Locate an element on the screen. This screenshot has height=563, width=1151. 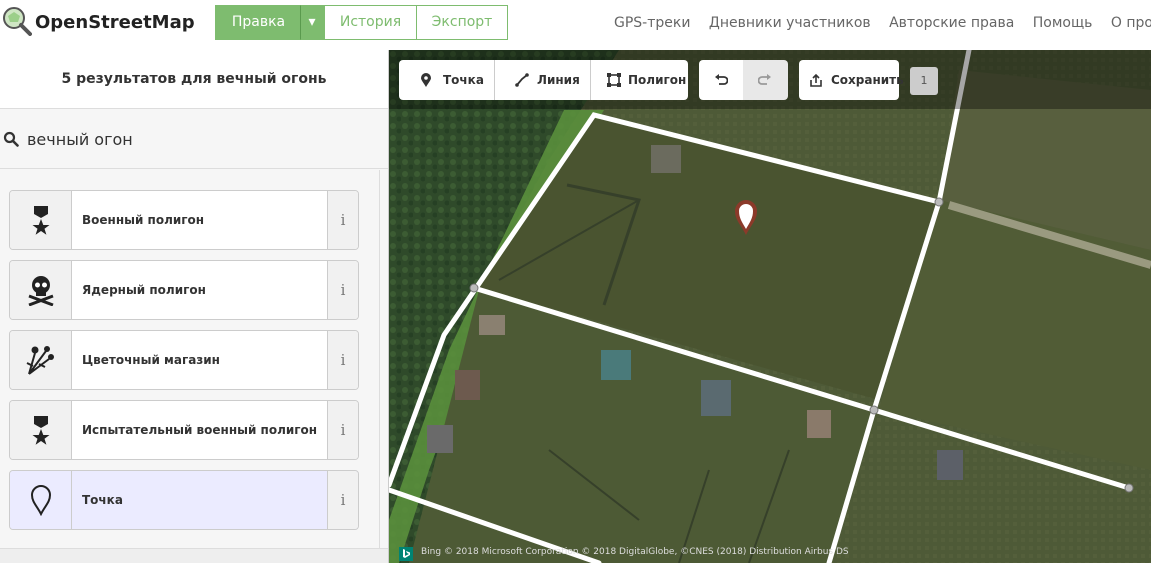
history-button: История is located at coordinates (370, 22).